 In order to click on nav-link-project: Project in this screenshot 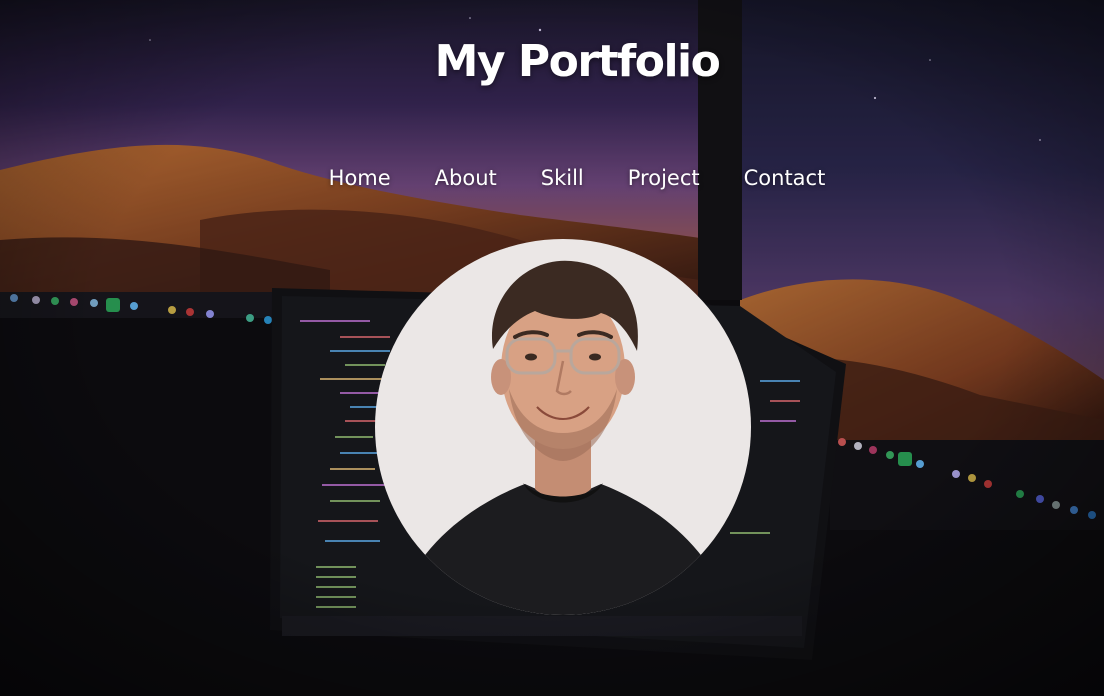, I will do `click(664, 178)`.